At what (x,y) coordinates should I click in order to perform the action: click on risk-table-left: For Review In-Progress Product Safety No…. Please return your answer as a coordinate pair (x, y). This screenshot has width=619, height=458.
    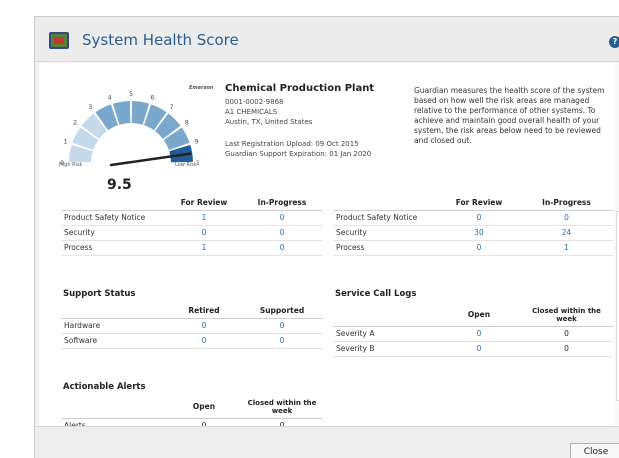
    Looking at the image, I should click on (192, 226).